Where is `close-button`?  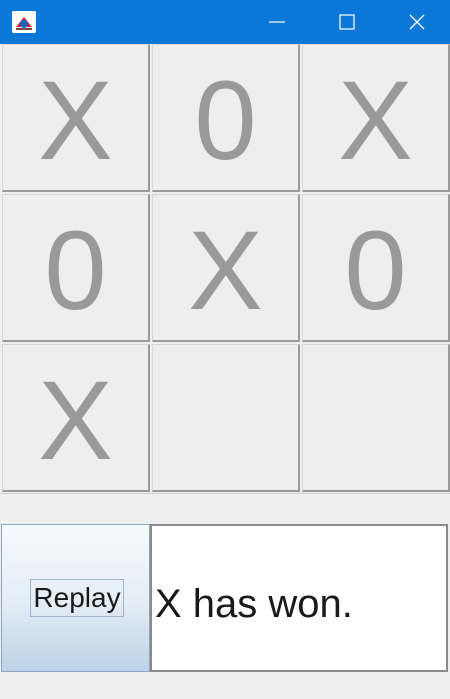 close-button is located at coordinates (416, 22).